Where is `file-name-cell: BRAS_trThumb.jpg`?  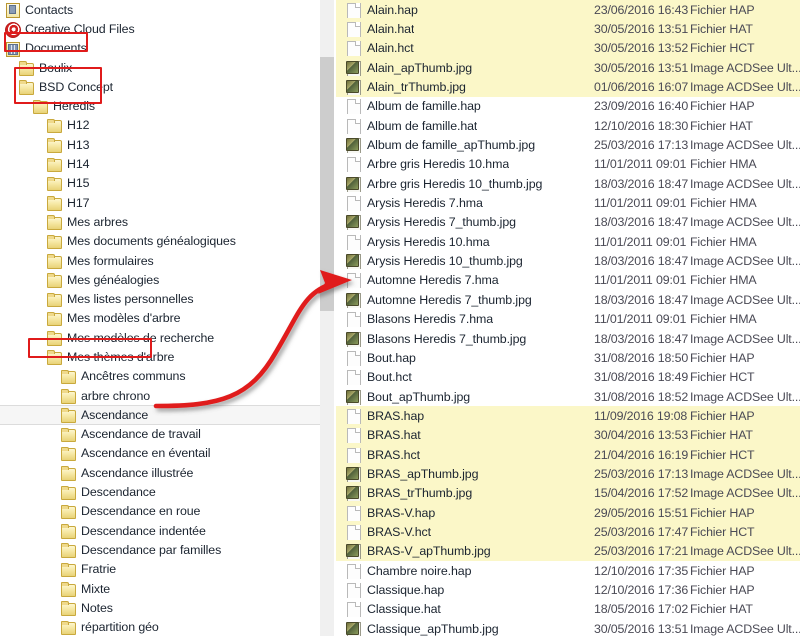
file-name-cell: BRAS_trThumb.jpg is located at coordinates (465, 493).